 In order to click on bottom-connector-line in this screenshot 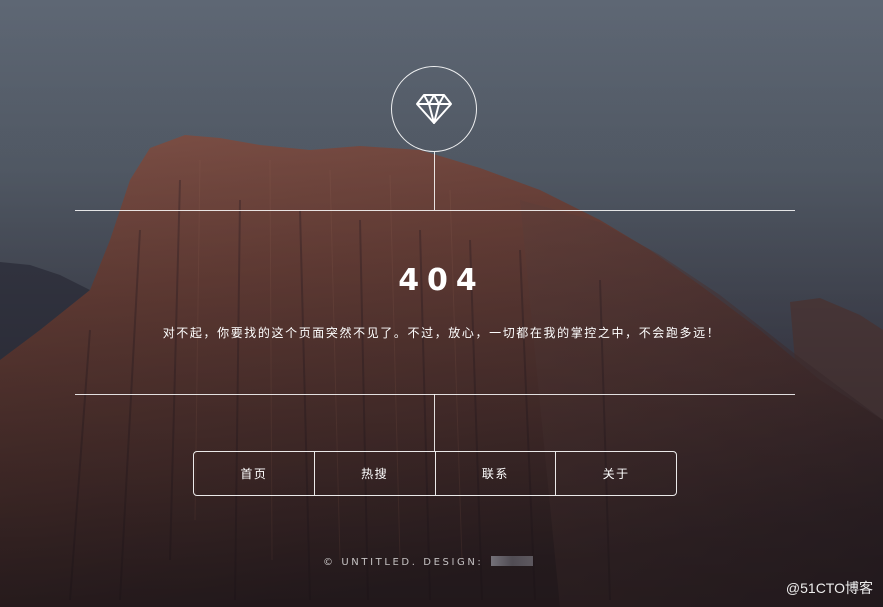, I will do `click(434, 422)`.